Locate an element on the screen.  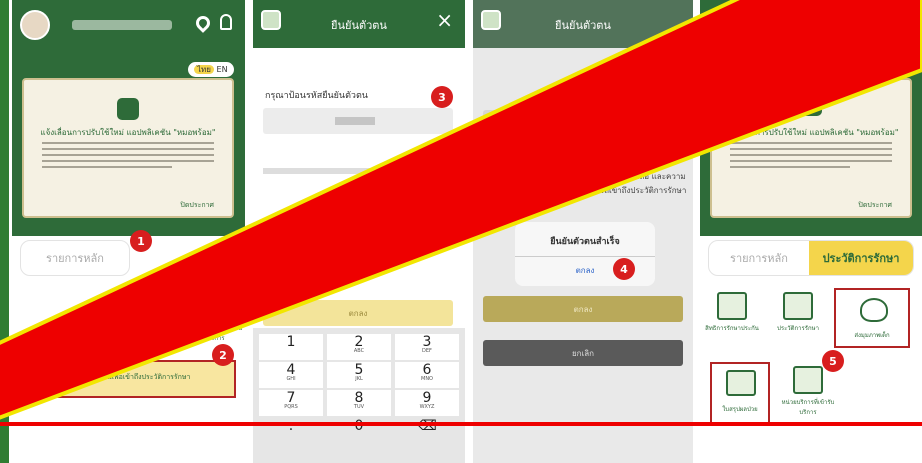
key-letters: PQRS is located at coordinates (291, 407).